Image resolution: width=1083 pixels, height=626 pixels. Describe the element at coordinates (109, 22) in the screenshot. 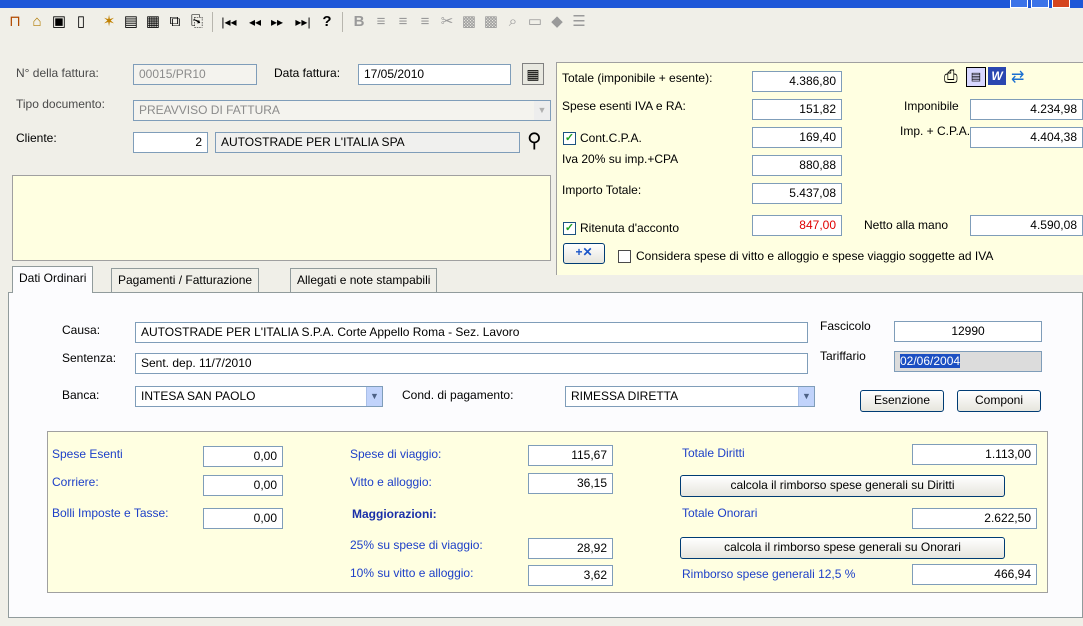

I see `wizard-icon: ✶` at that location.